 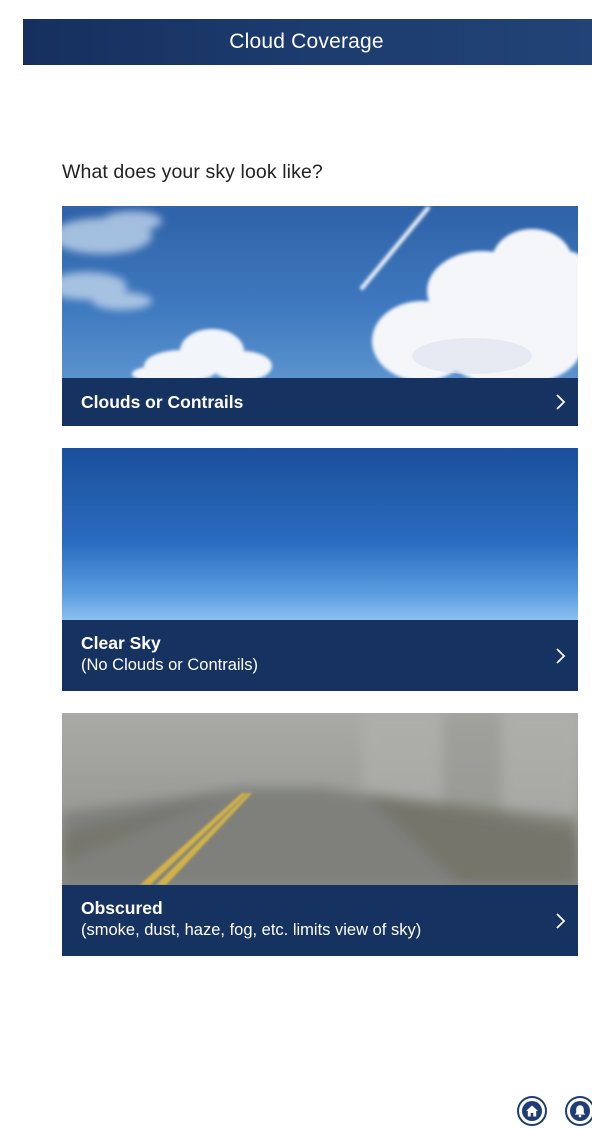 I want to click on page-title: Cloud Coverage, so click(x=306, y=41).